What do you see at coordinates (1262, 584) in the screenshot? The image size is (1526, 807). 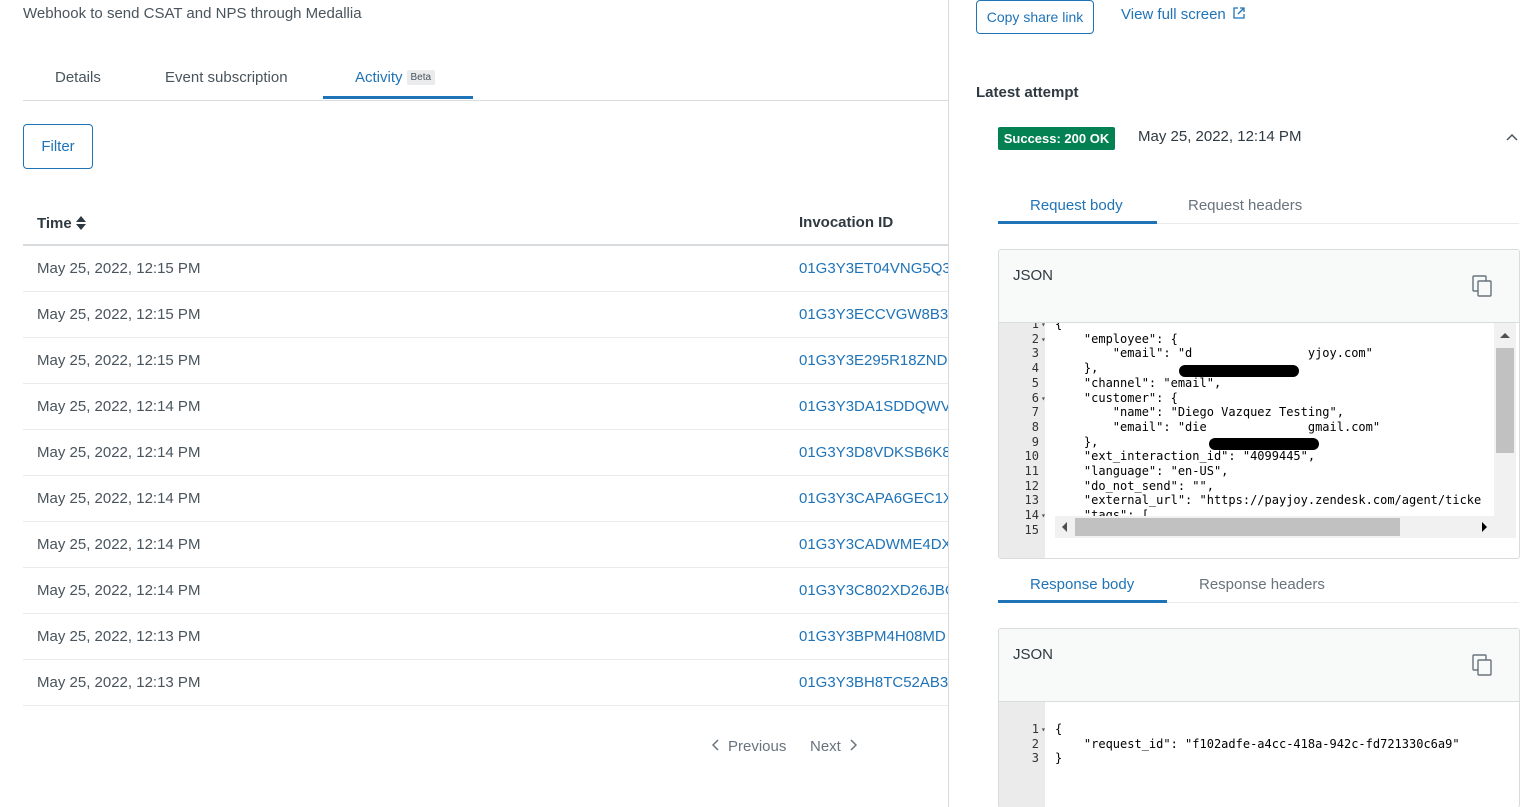 I see `tab-response-headers: Response headers` at bounding box center [1262, 584].